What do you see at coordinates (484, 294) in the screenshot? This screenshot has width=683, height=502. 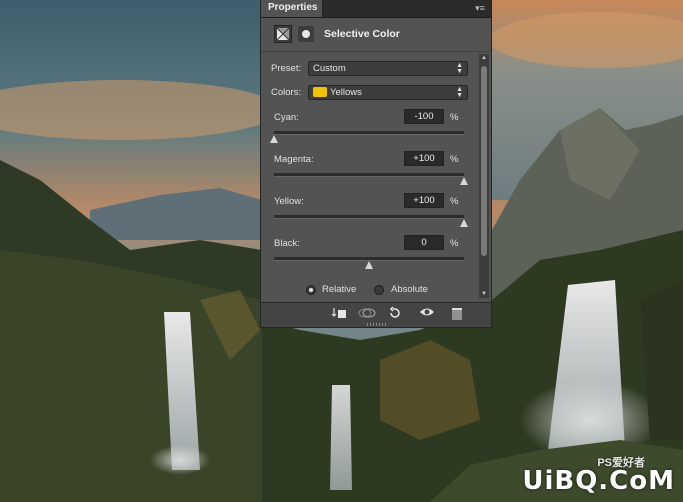 I see `scroll-down-icon: ▼` at bounding box center [484, 294].